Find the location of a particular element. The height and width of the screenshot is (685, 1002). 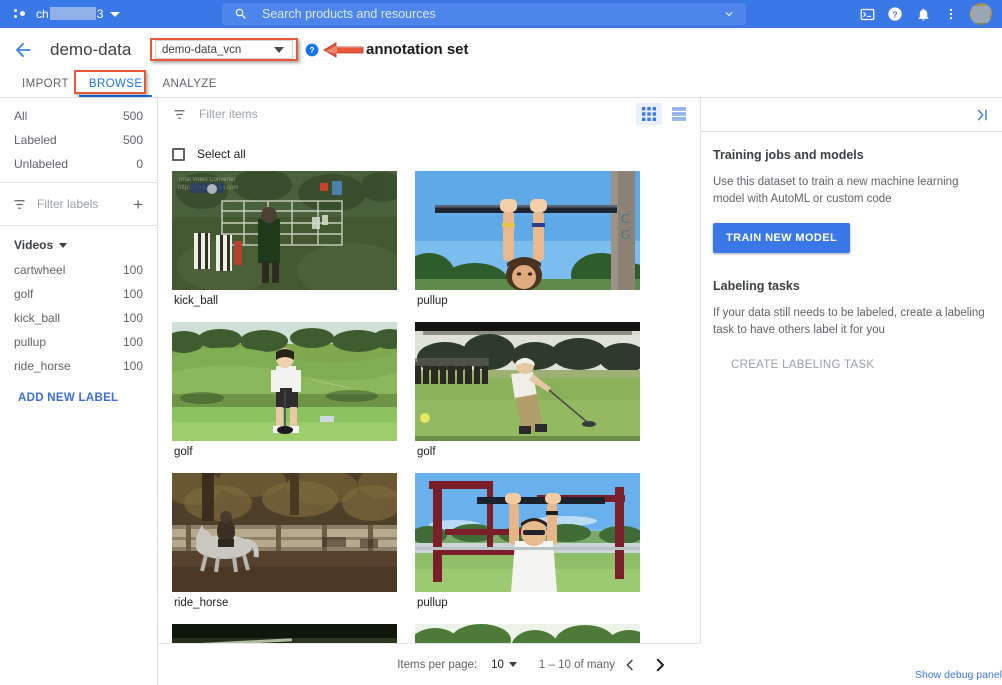

sidebar-item-label: golf is located at coordinates (24, 294).